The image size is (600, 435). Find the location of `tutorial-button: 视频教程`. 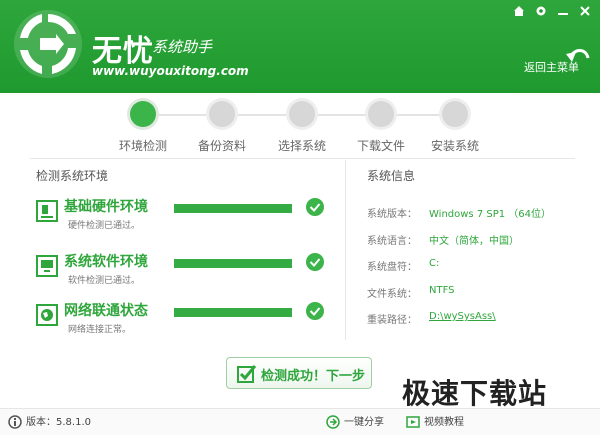

tutorial-button: 视频教程 is located at coordinates (435, 423).